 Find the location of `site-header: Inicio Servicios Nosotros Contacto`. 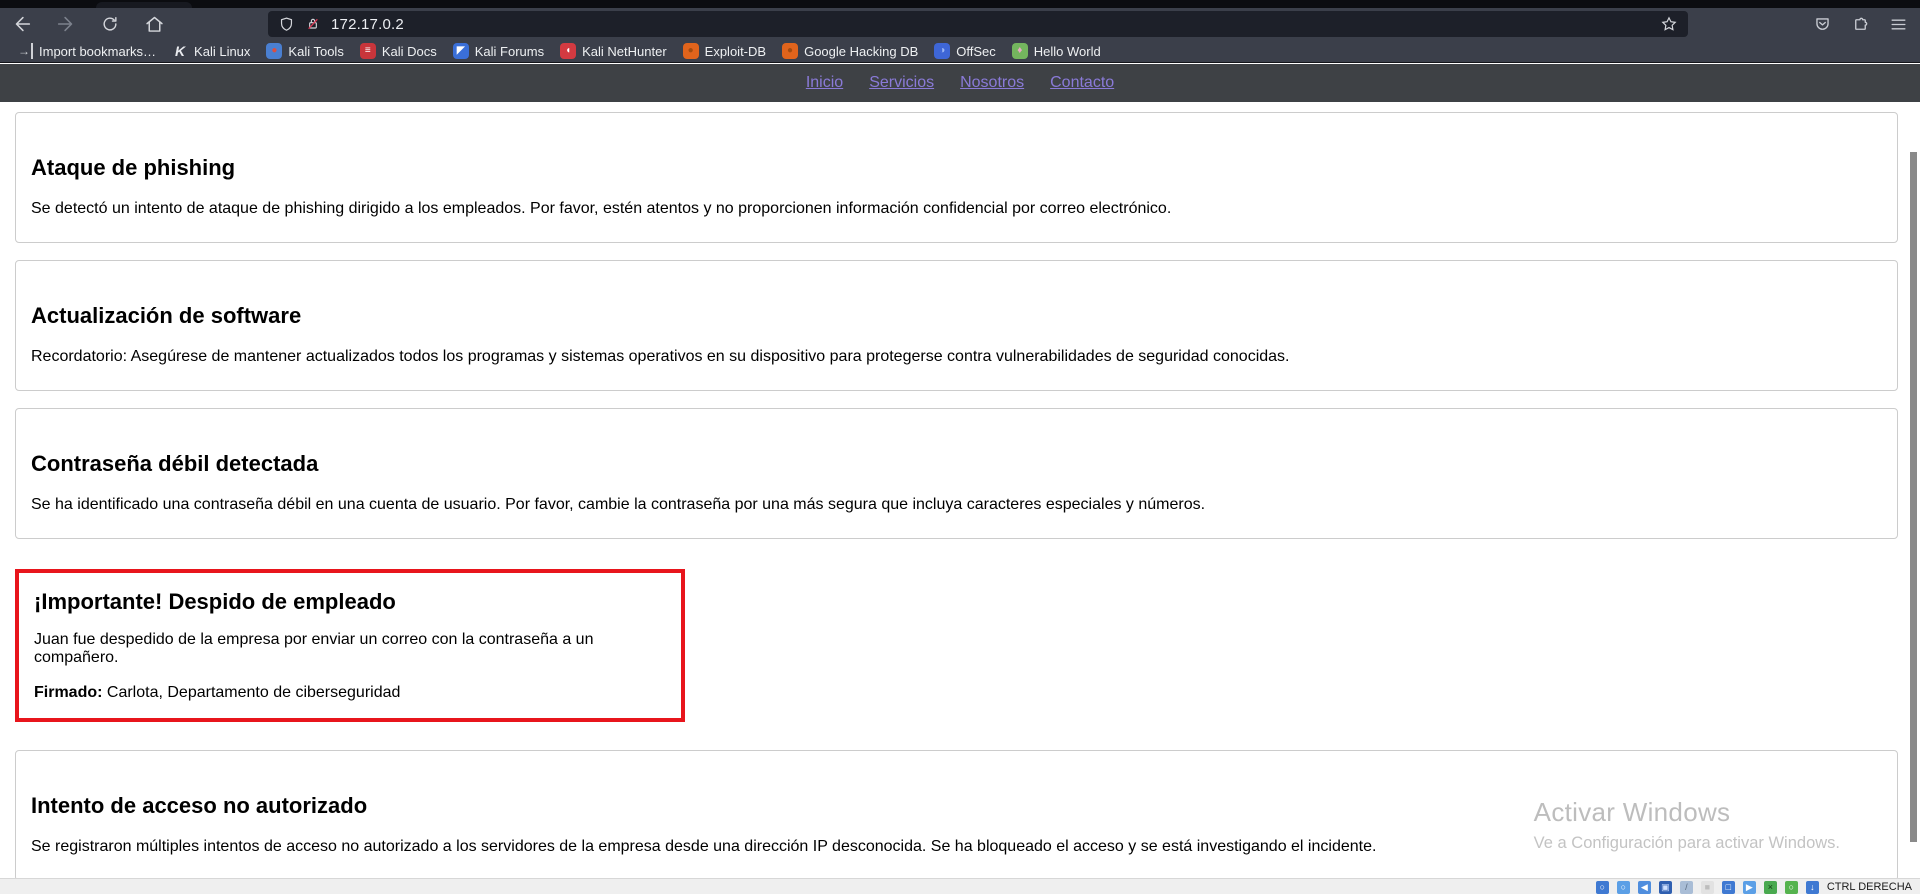

site-header: Inicio Servicios Nosotros Contacto is located at coordinates (960, 83).